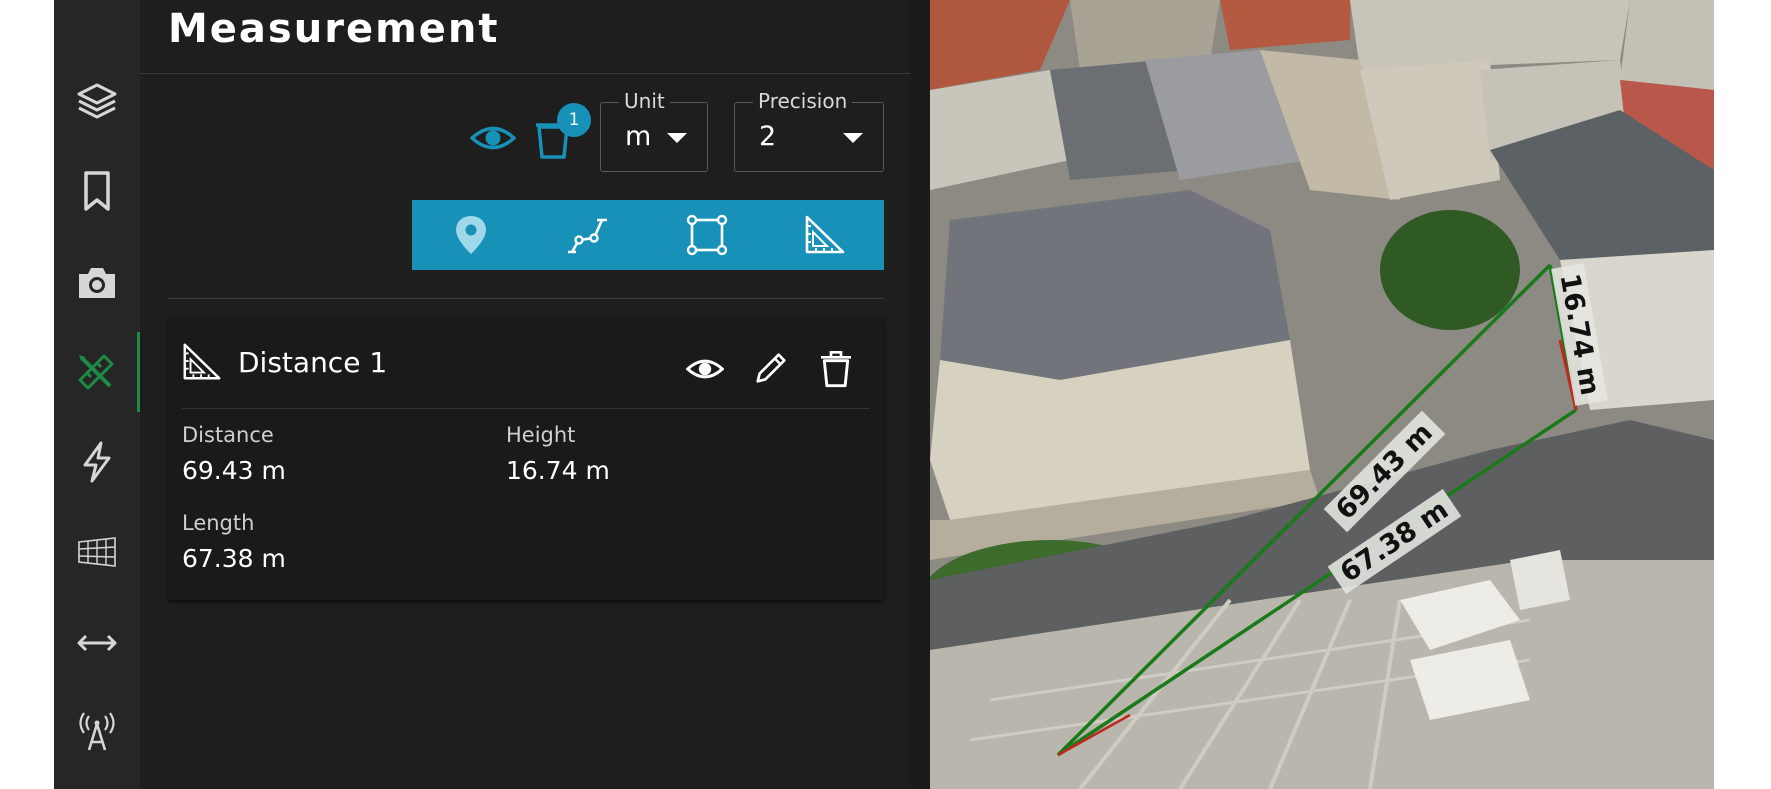 The height and width of the screenshot is (789, 1771). I want to click on measurement-name: Distance 1, so click(313, 362).